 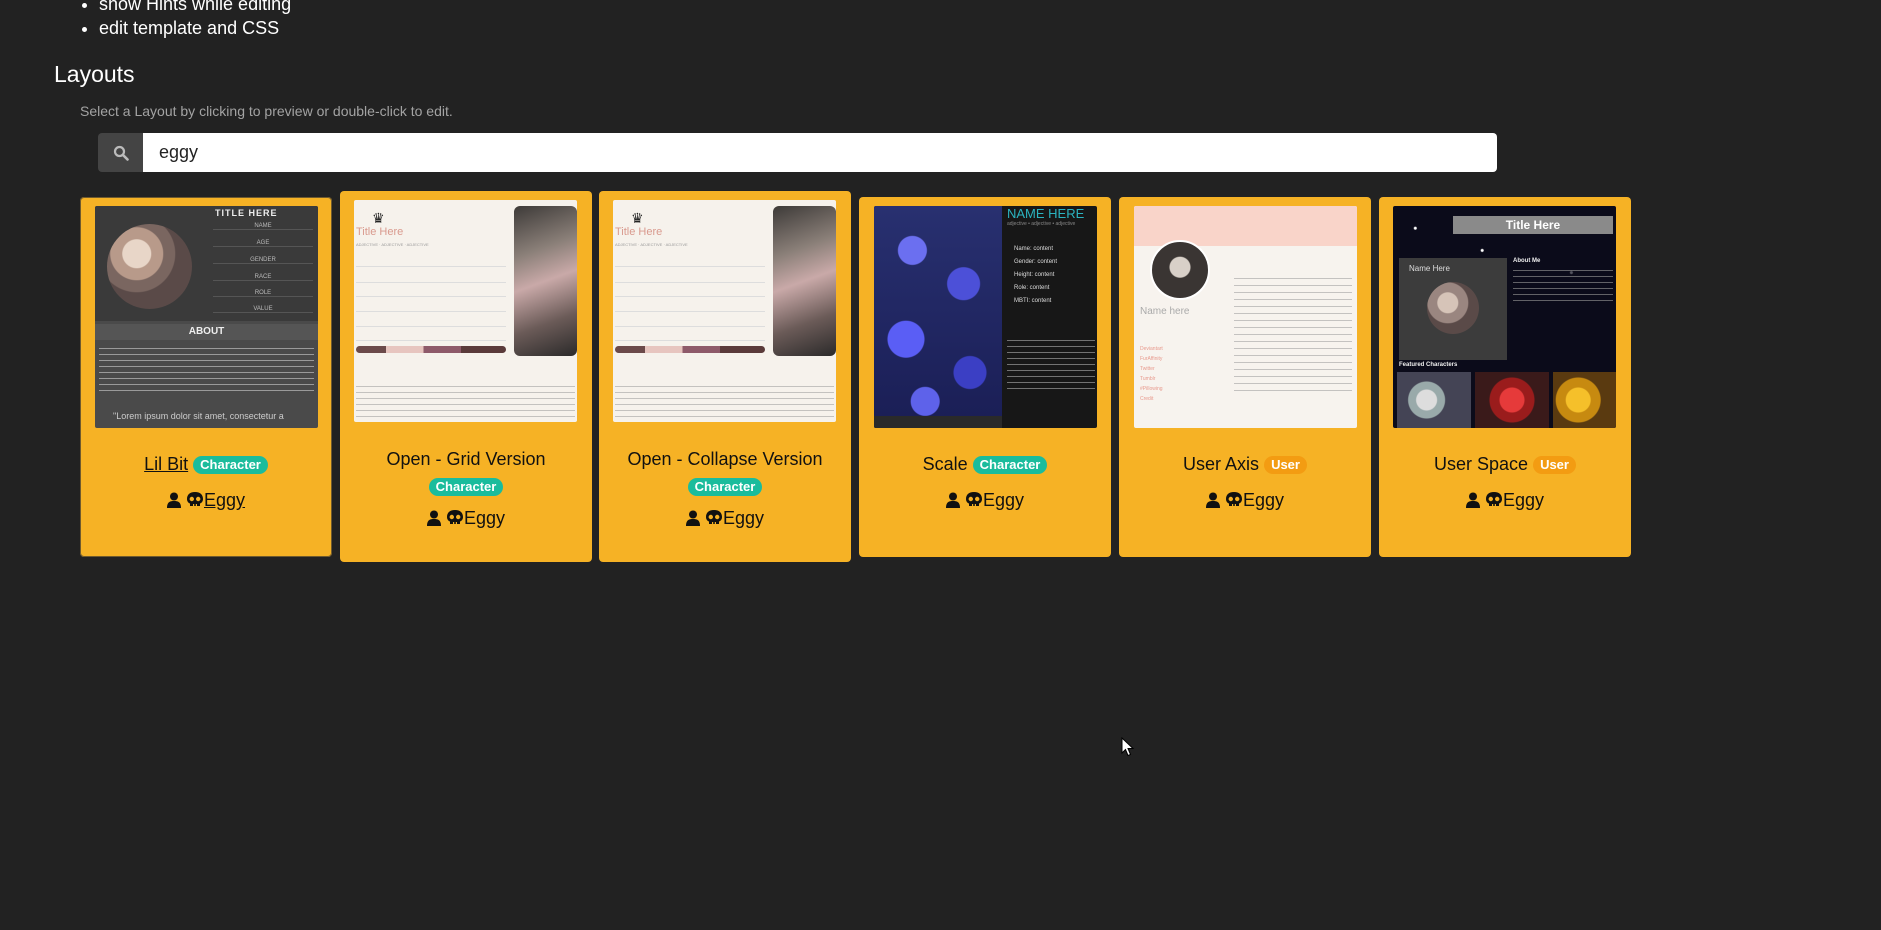 What do you see at coordinates (1034, 275) in the screenshot?
I see `thumb-field: Height: content` at bounding box center [1034, 275].